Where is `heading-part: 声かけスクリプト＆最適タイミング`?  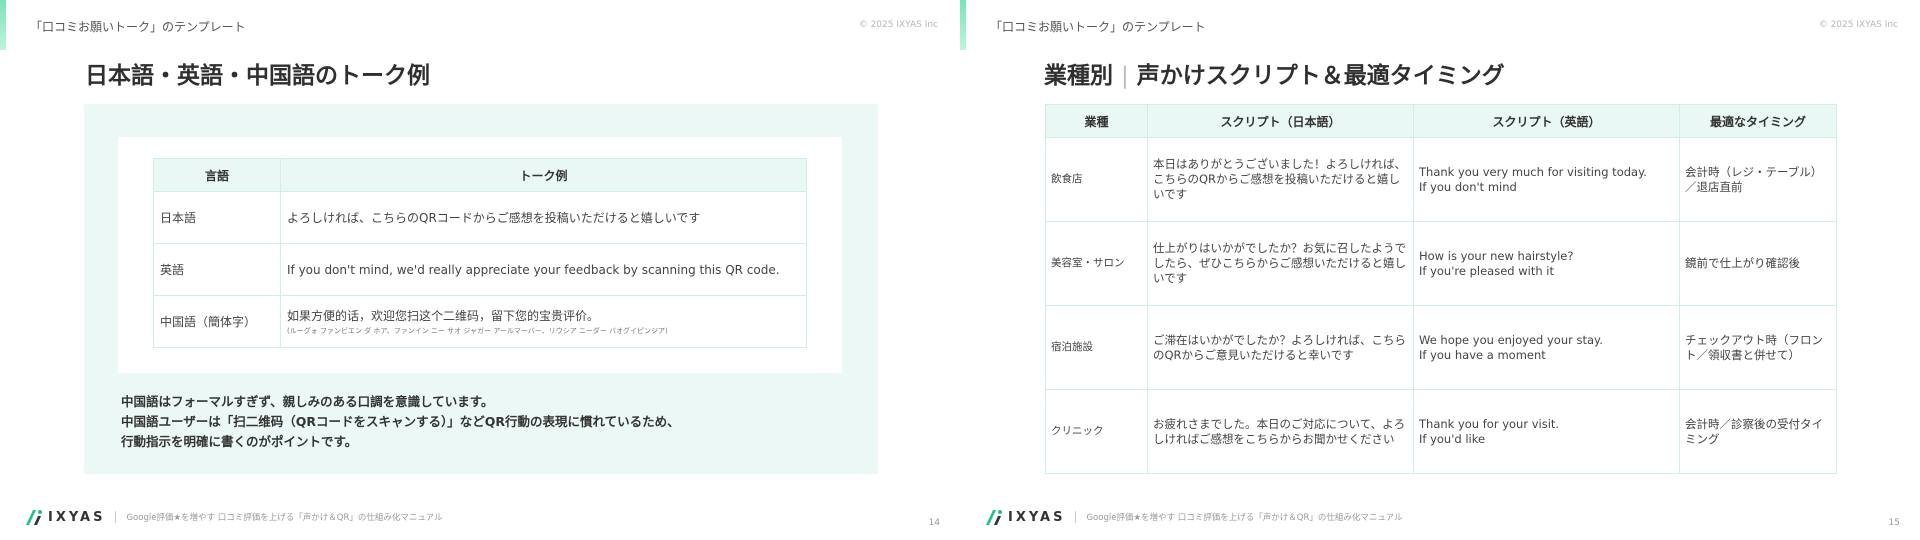 heading-part: 声かけスクリプト＆最適タイミング is located at coordinates (1320, 76).